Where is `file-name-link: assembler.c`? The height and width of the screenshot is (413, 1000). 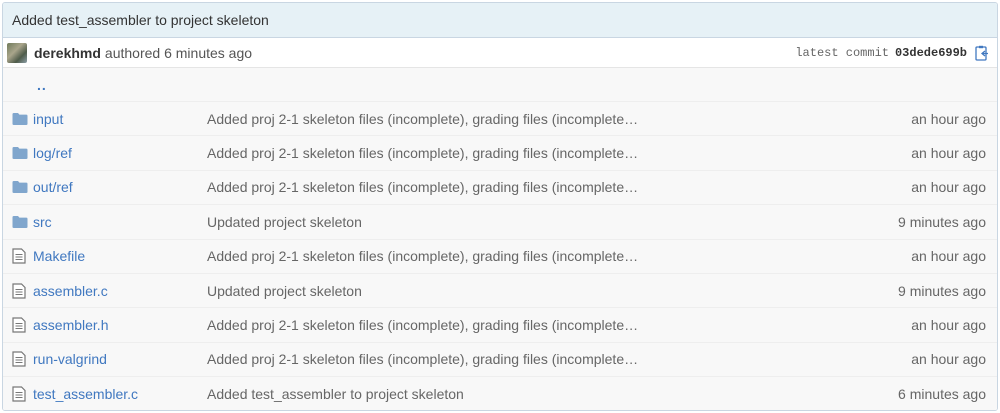 file-name-link: assembler.c is located at coordinates (120, 291).